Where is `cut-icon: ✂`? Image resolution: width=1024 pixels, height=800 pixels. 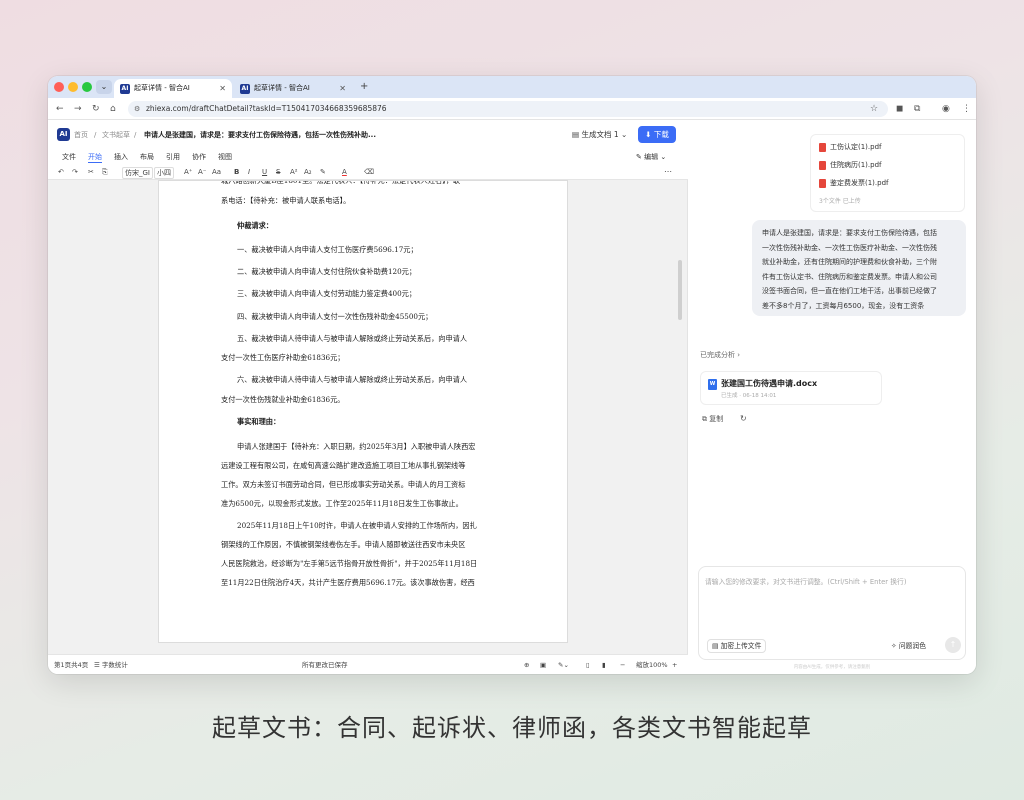
cut-icon: ✂ is located at coordinates (91, 172).